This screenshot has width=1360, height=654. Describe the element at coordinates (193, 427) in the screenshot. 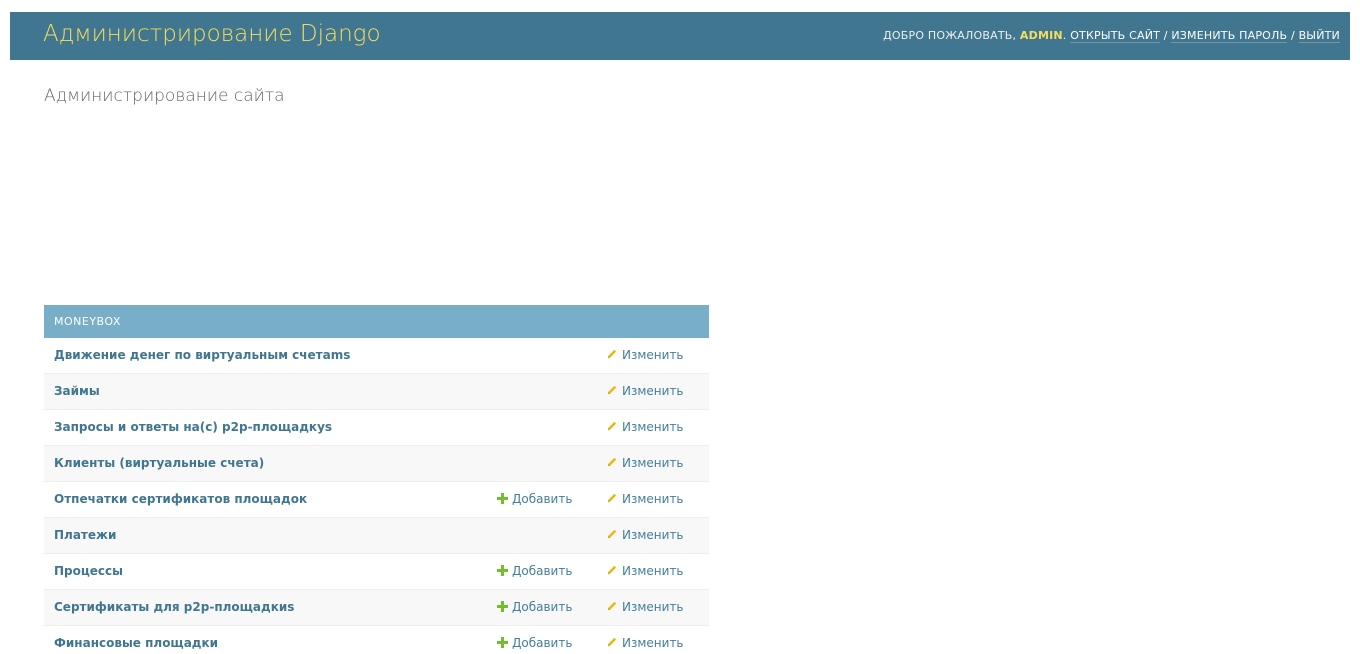

I see `model-link: Запросы и ответы на(с) p2p-площадкуs` at that location.